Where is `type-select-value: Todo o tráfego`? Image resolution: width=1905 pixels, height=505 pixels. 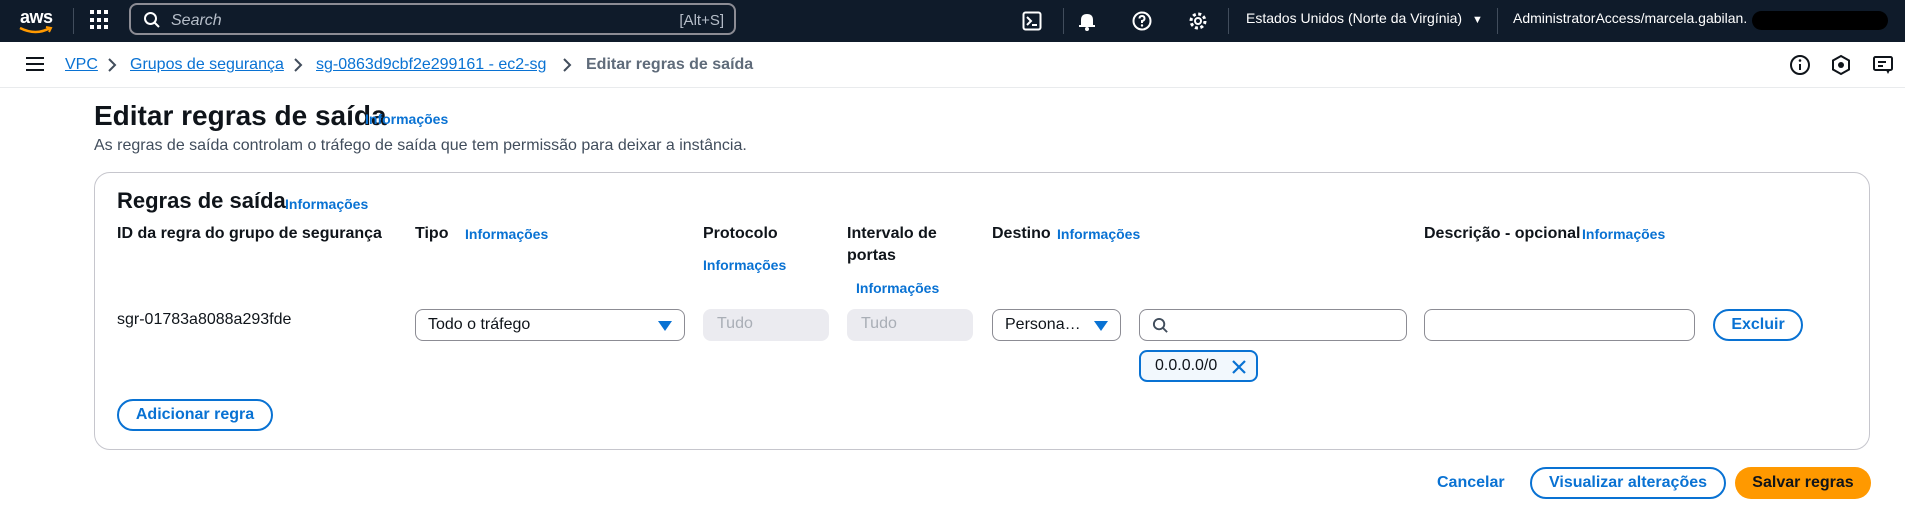 type-select-value: Todo o tráfego is located at coordinates (479, 324).